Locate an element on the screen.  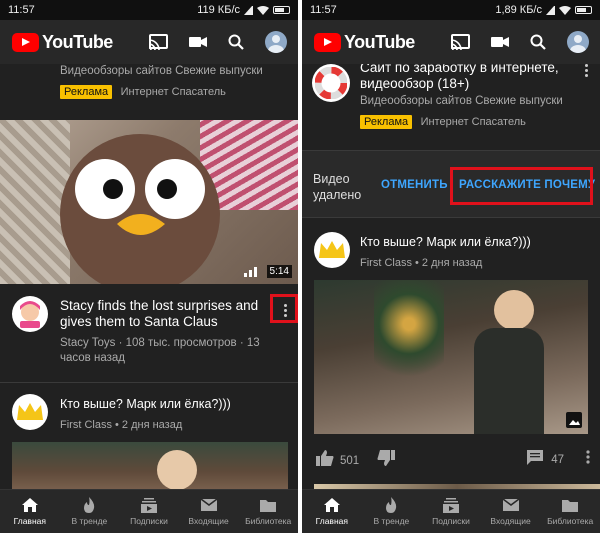
comment-icon is located at coordinates (535, 460).